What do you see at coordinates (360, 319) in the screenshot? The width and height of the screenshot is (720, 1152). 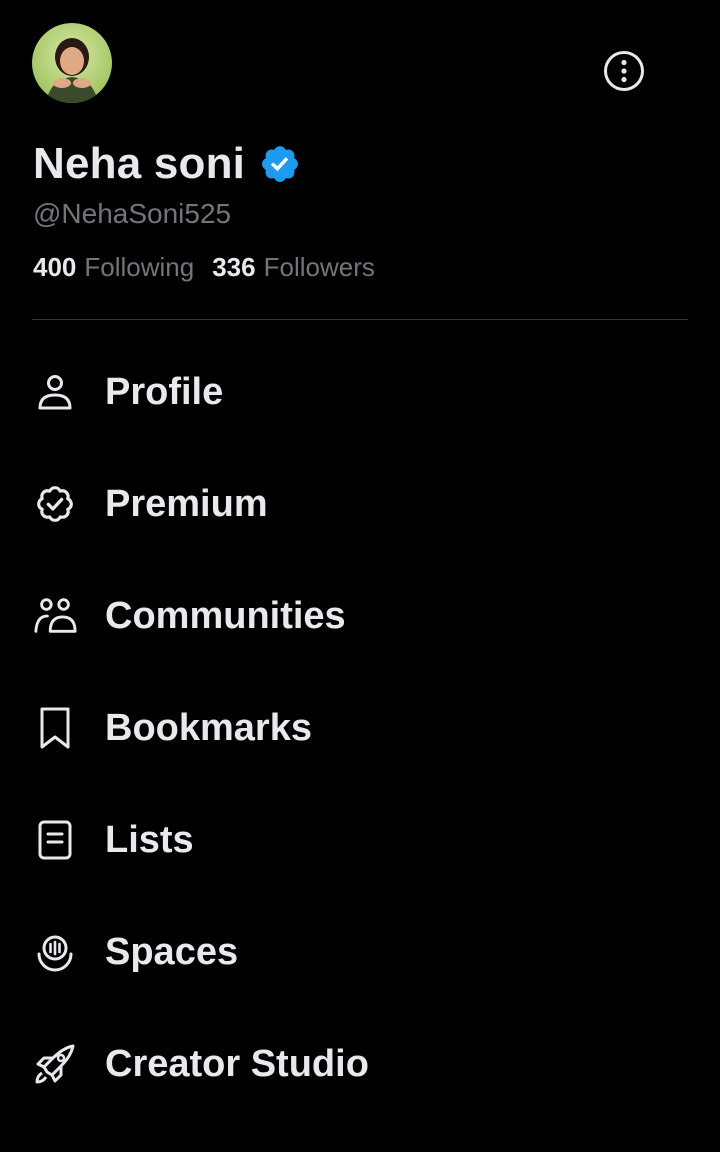 I see `divider` at bounding box center [360, 319].